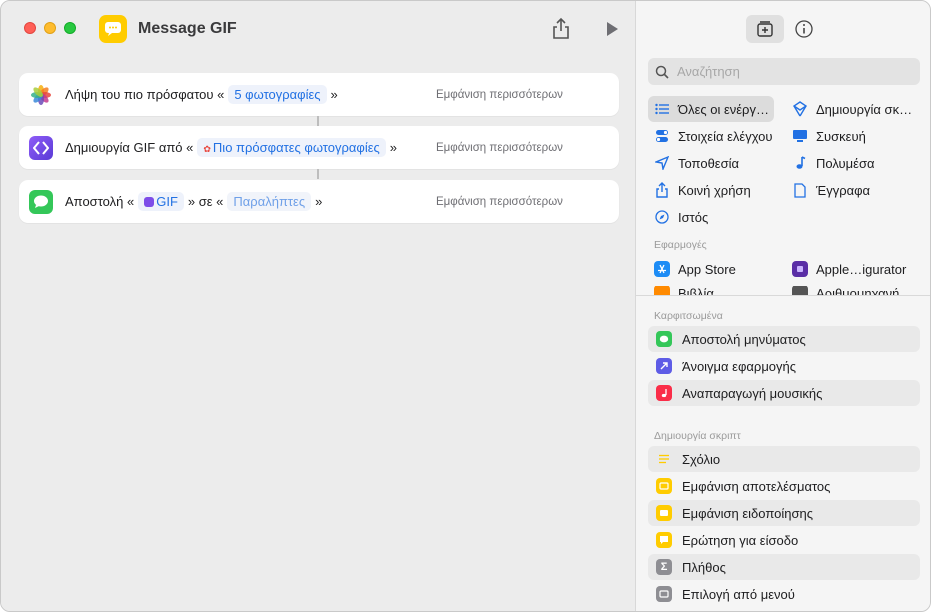  Describe the element at coordinates (681, 217) in the screenshot. I see `category-web: Ιστός` at that location.